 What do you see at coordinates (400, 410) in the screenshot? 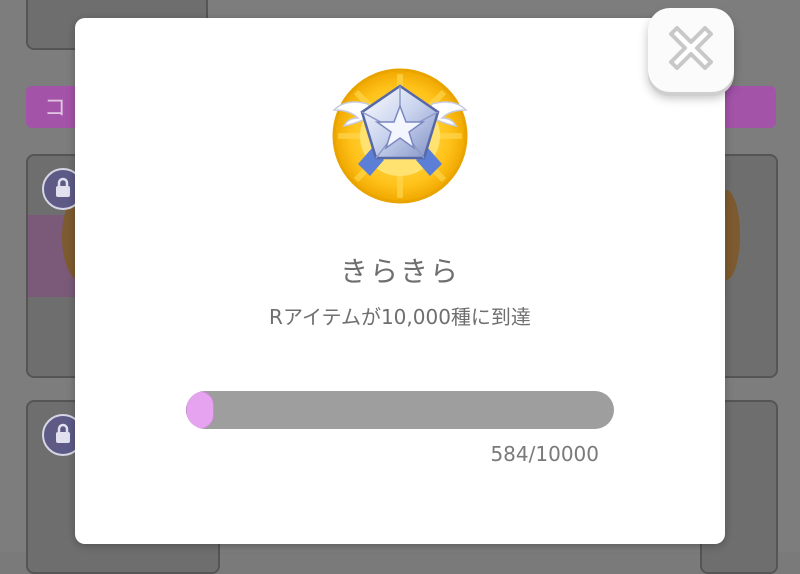
I see `achievement-progress-bar` at bounding box center [400, 410].